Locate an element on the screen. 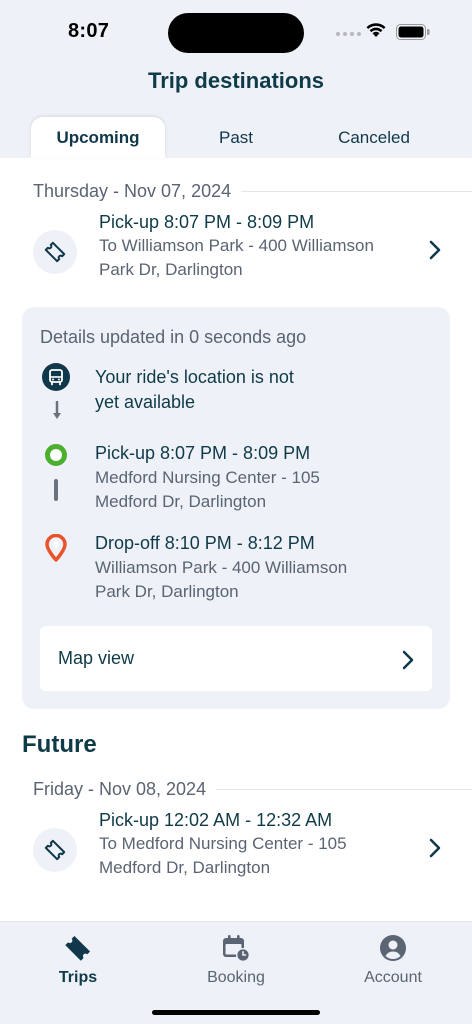 This screenshot has height=1024, width=472. dropoff-time: Drop-off 8:10 PM - 8:12 PM is located at coordinates (205, 543).